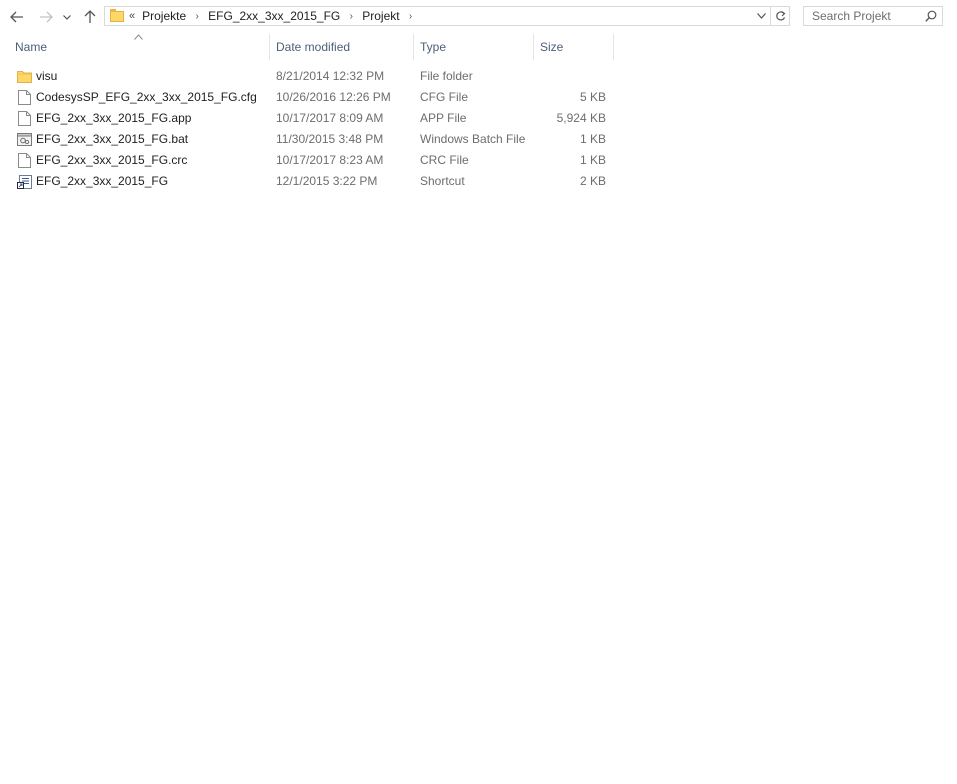 Image resolution: width=957 pixels, height=784 pixels. Describe the element at coordinates (330, 118) in the screenshot. I see `file-date-modified: 10/17/2017 8:09 AM` at that location.